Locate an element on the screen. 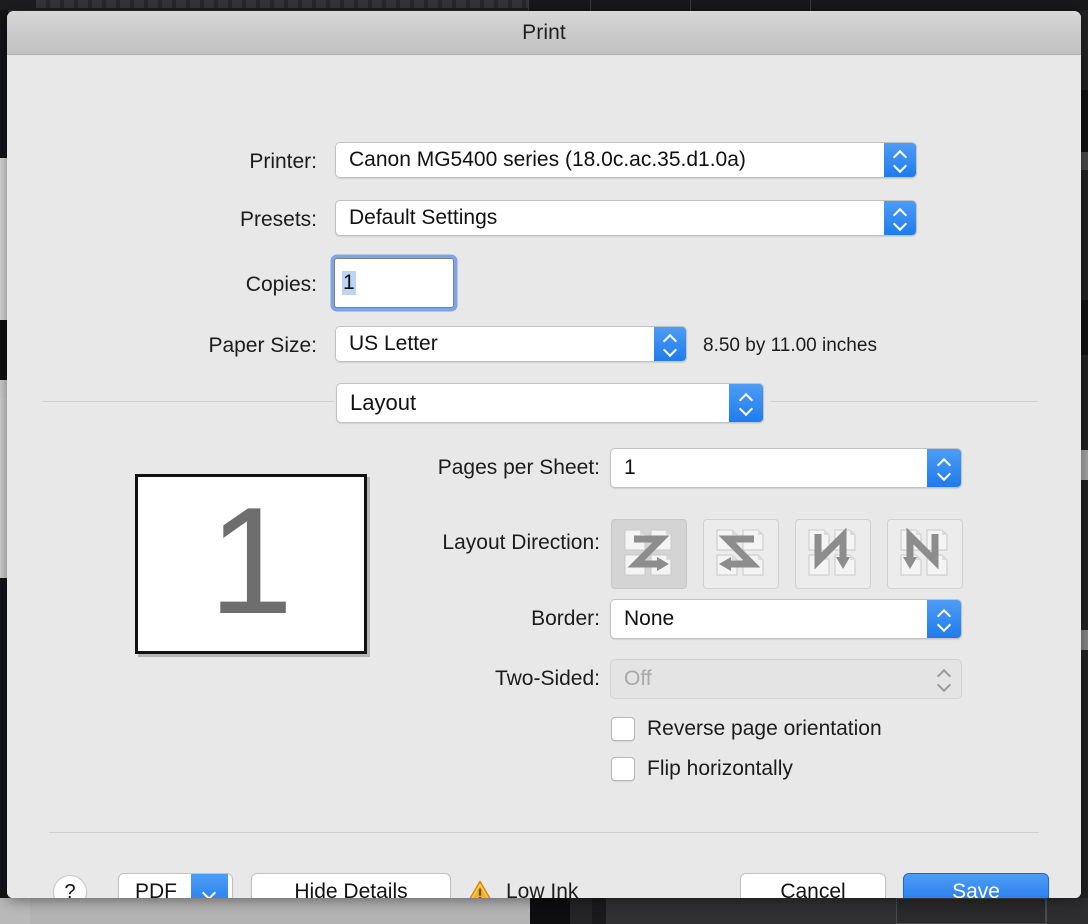 The image size is (1088, 924). pane-popup-stepper is located at coordinates (746, 403).